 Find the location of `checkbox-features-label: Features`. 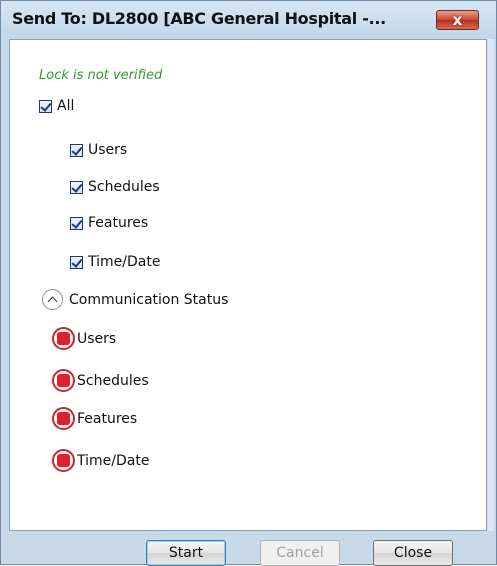

checkbox-features-label: Features is located at coordinates (118, 223).